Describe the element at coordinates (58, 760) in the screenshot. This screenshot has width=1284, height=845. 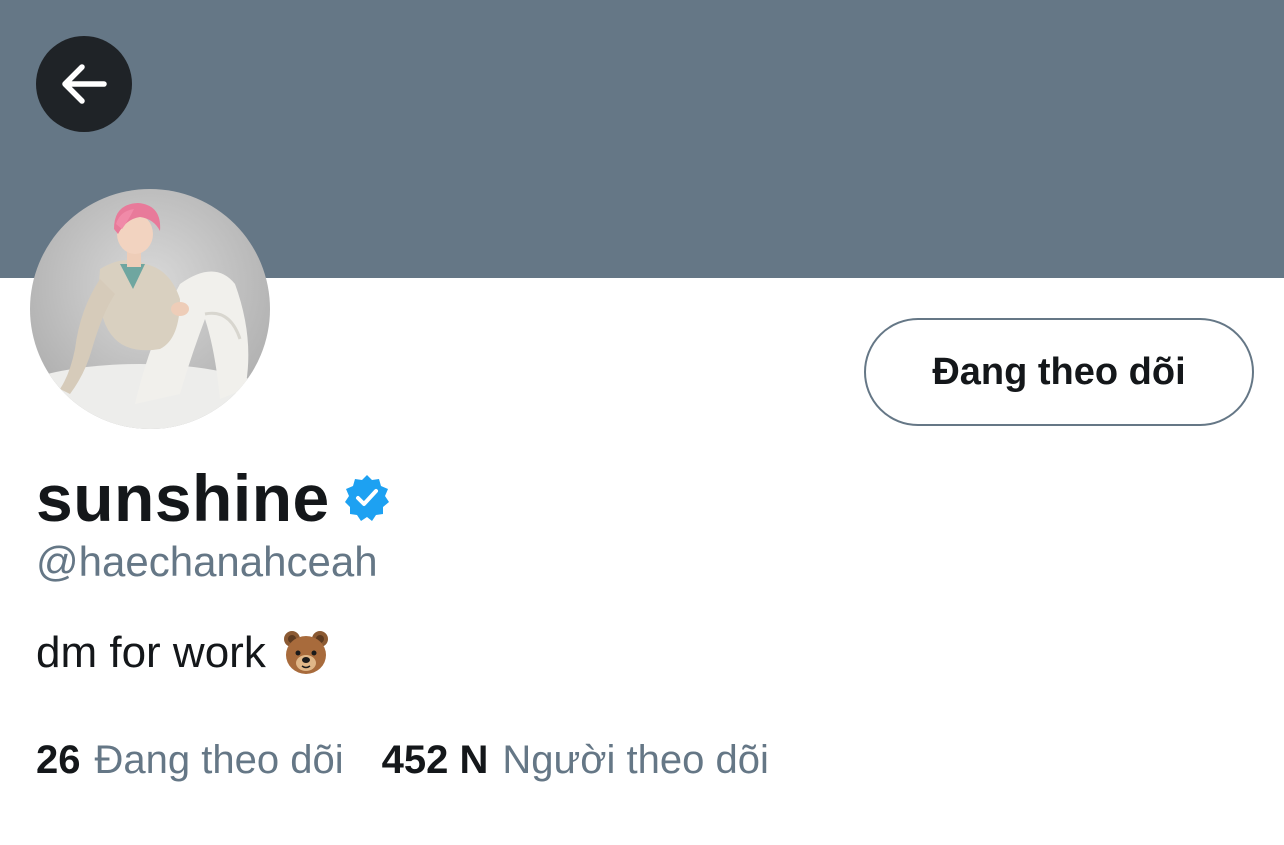
I see `following-count: 26` at that location.